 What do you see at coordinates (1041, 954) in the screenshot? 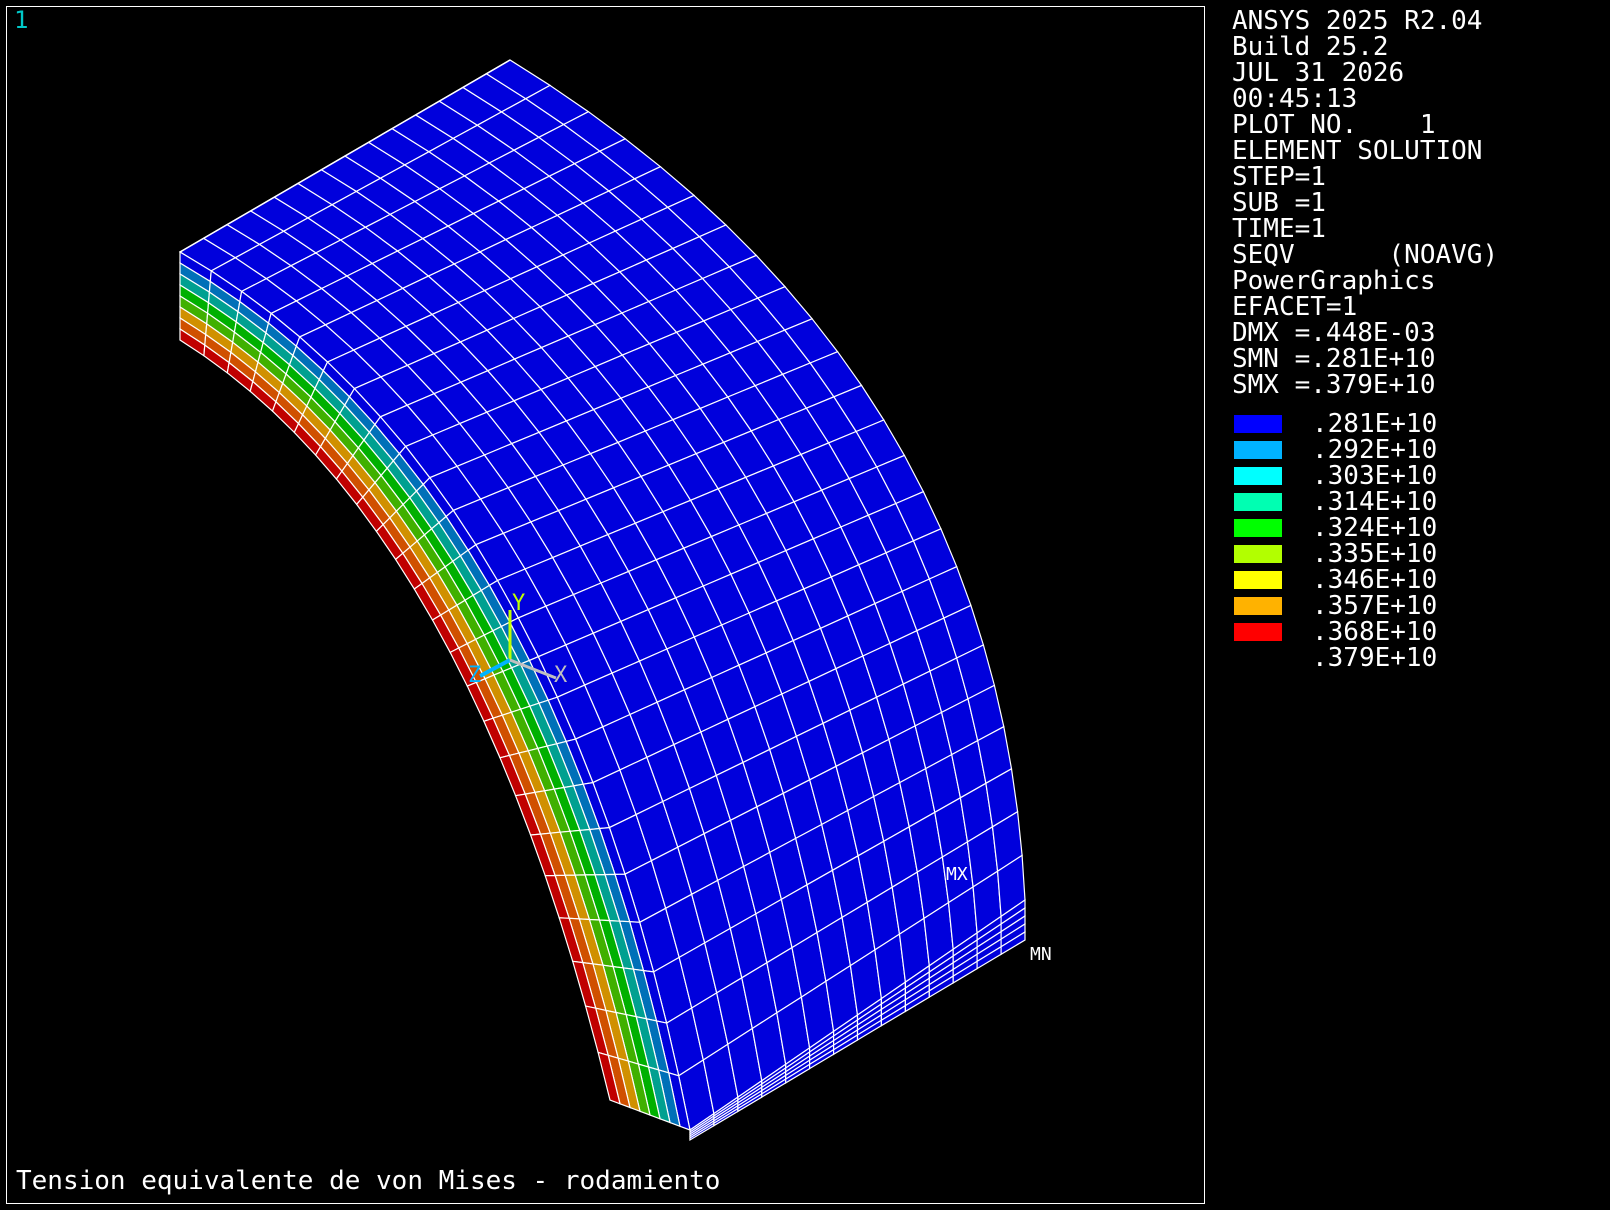
I see `min-marker: MN` at bounding box center [1041, 954].